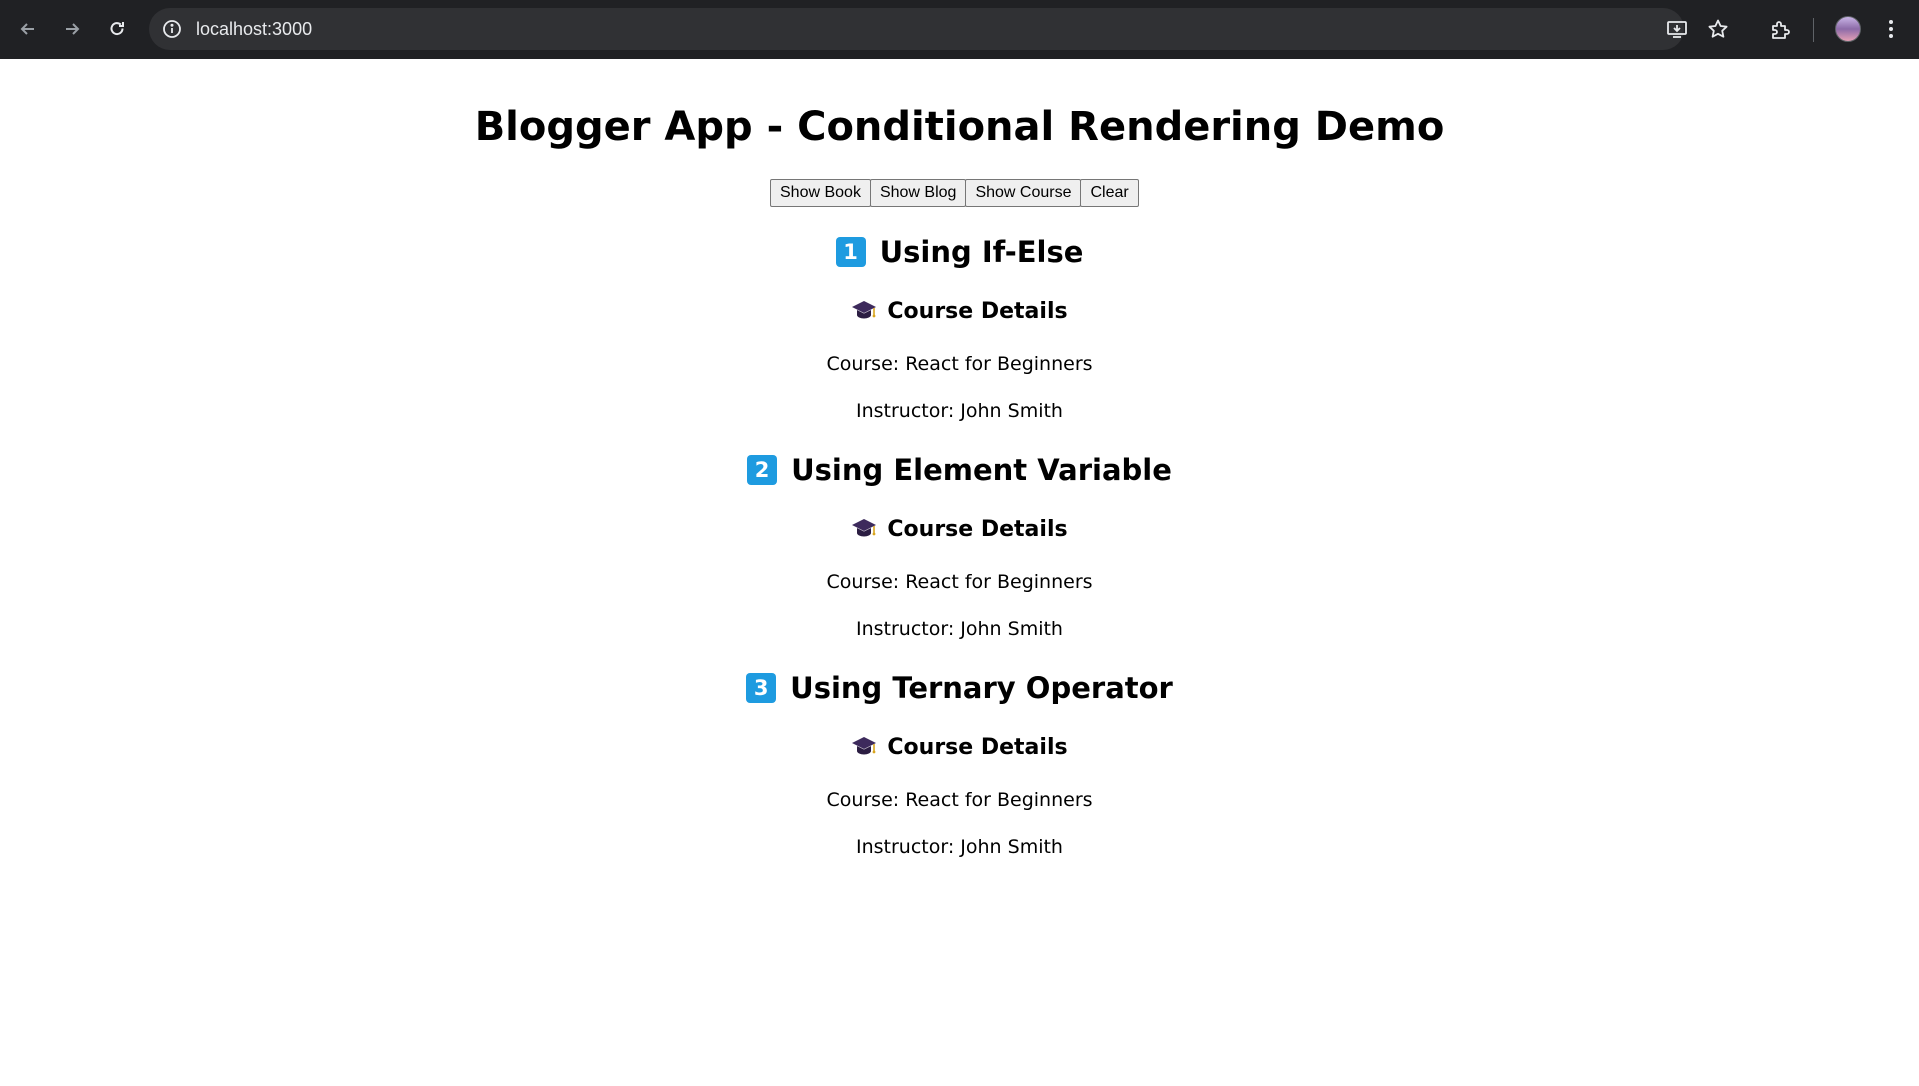  What do you see at coordinates (72, 29) in the screenshot?
I see `forward-arrow-icon` at bounding box center [72, 29].